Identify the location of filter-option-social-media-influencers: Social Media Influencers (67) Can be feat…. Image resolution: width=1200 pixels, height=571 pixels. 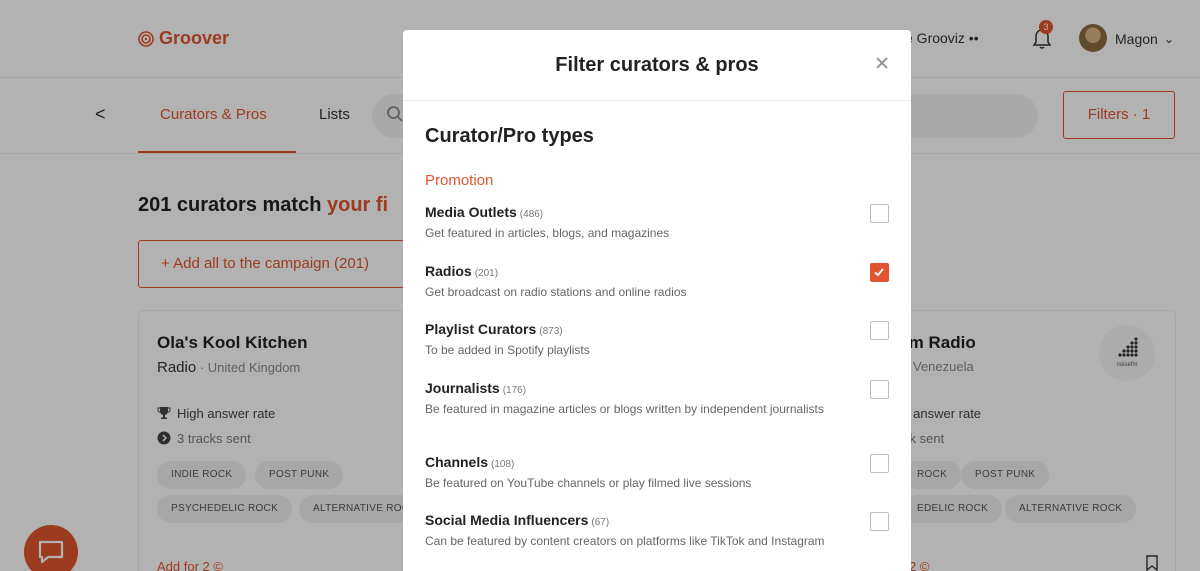
(657, 530).